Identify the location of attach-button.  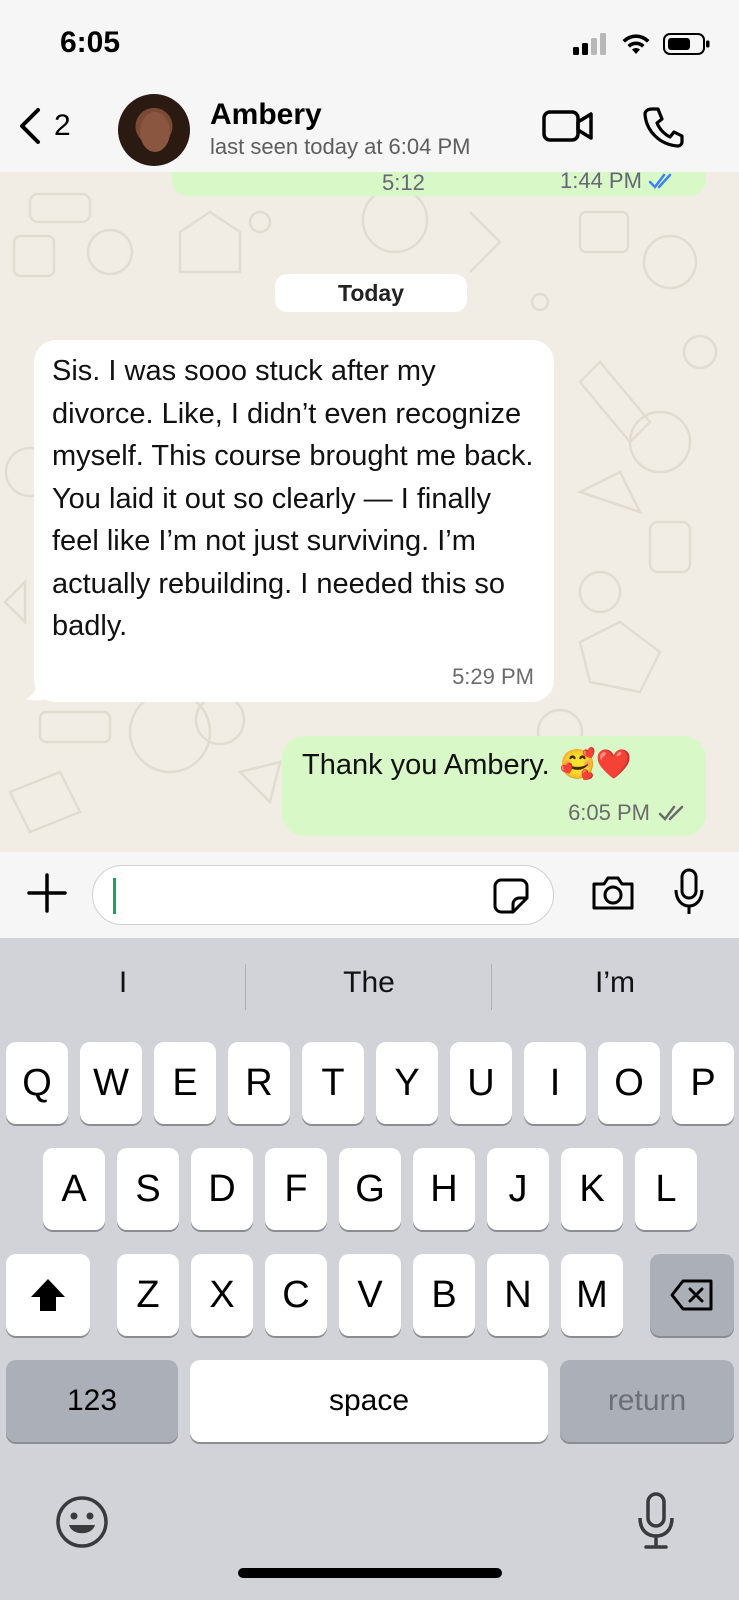
(47, 895).